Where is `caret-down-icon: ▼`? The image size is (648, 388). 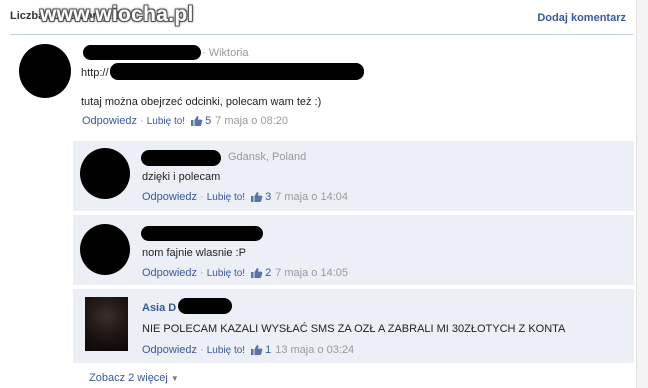 caret-down-icon: ▼ is located at coordinates (174, 378).